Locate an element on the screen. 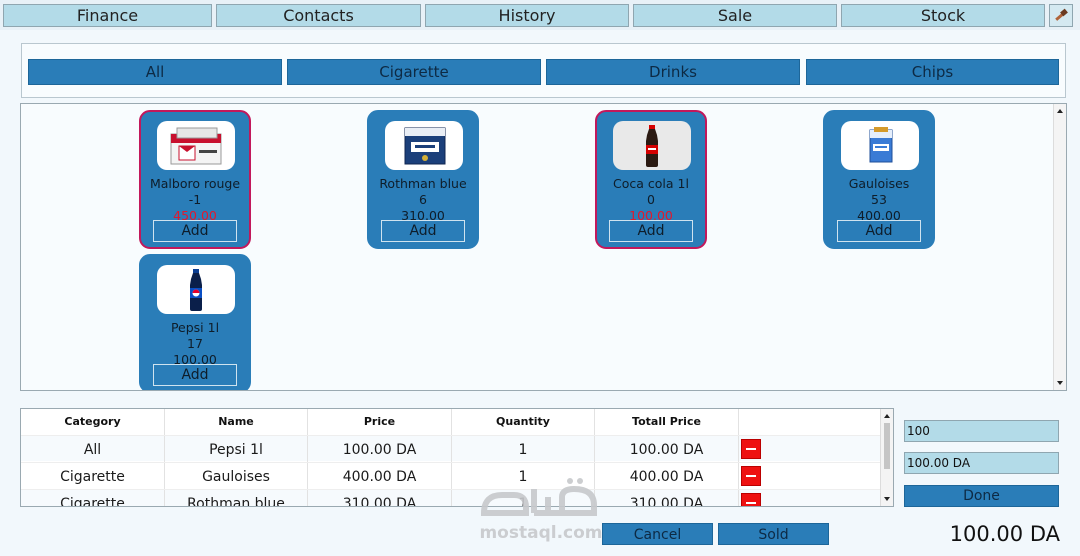  product-quantity: 53 is located at coordinates (879, 199).